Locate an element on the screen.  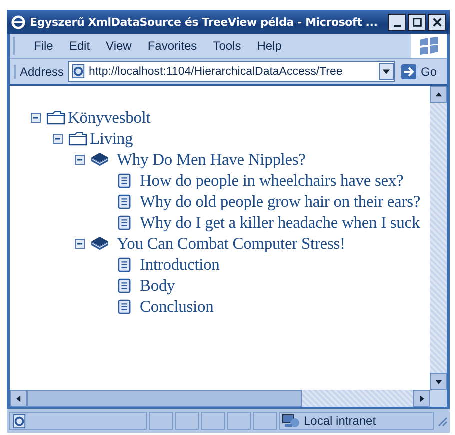
scrollbar-corner is located at coordinates (438, 398).